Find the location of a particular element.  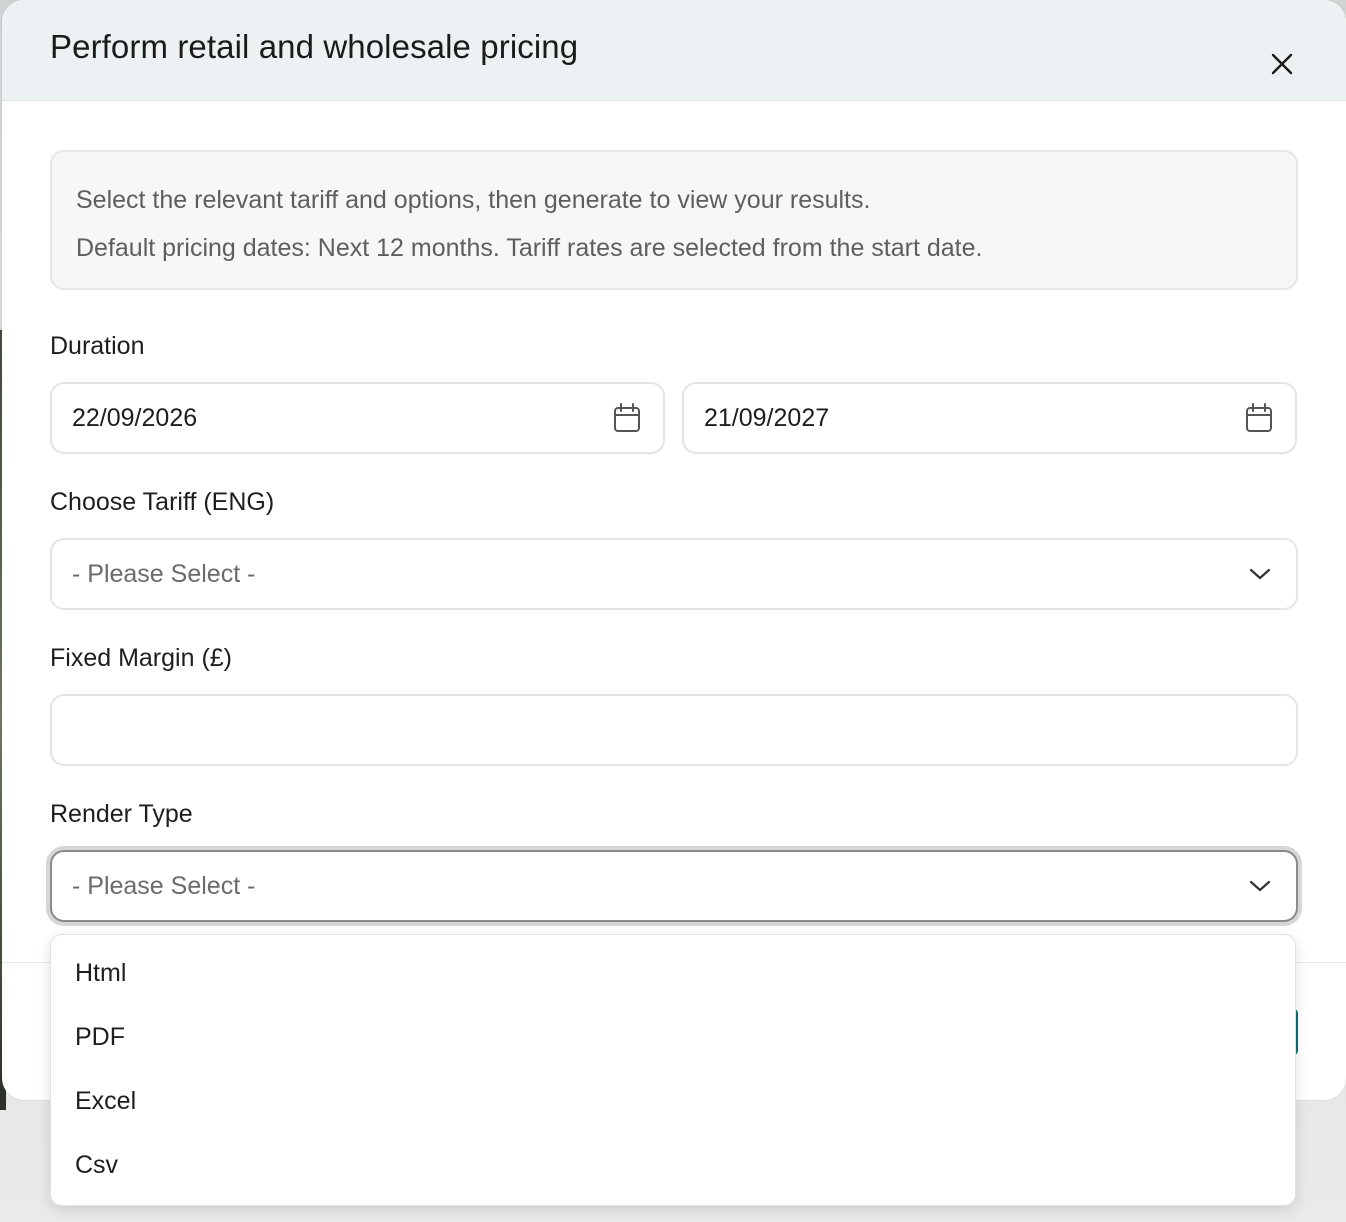

render-option-excel: Excel is located at coordinates (673, 1101).